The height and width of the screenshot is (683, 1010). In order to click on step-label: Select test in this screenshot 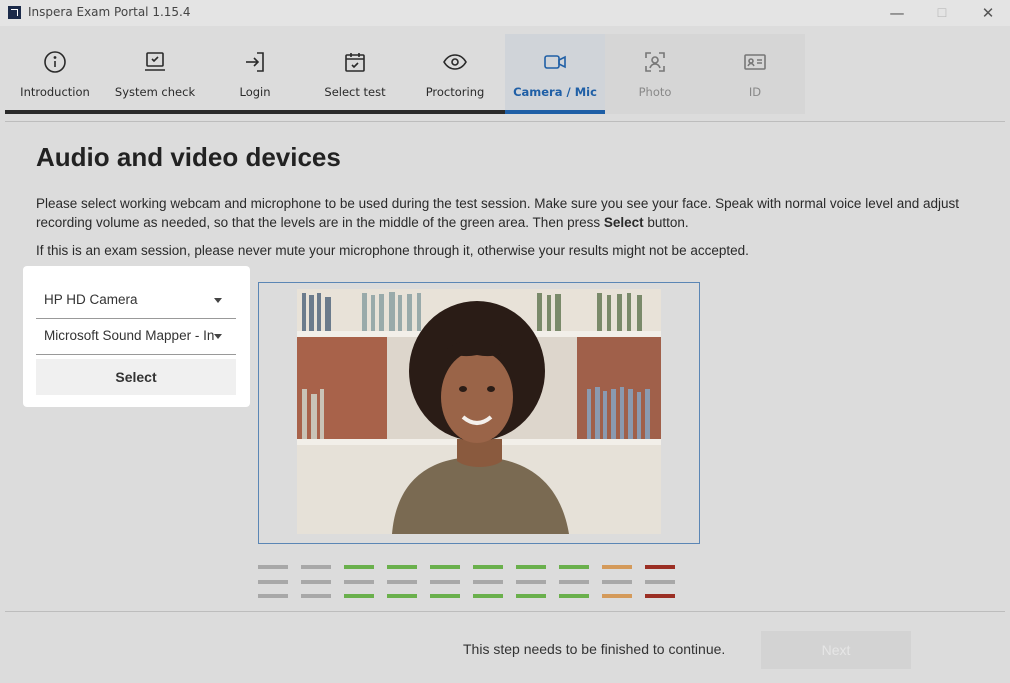, I will do `click(355, 92)`.